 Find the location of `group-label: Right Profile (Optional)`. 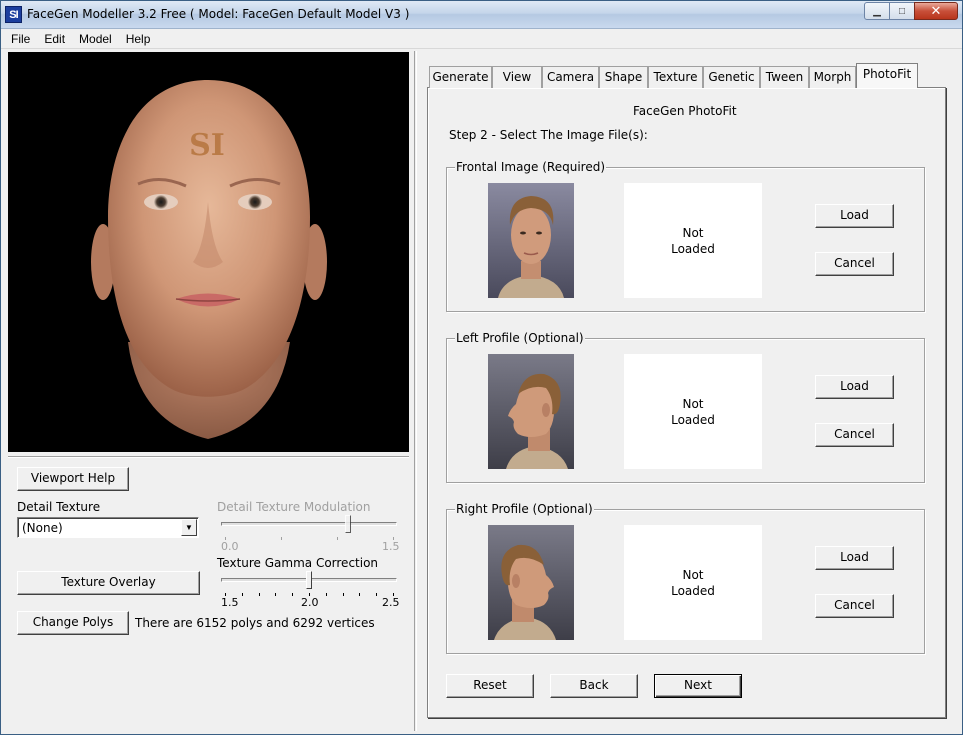

group-label: Right Profile (Optional) is located at coordinates (524, 509).